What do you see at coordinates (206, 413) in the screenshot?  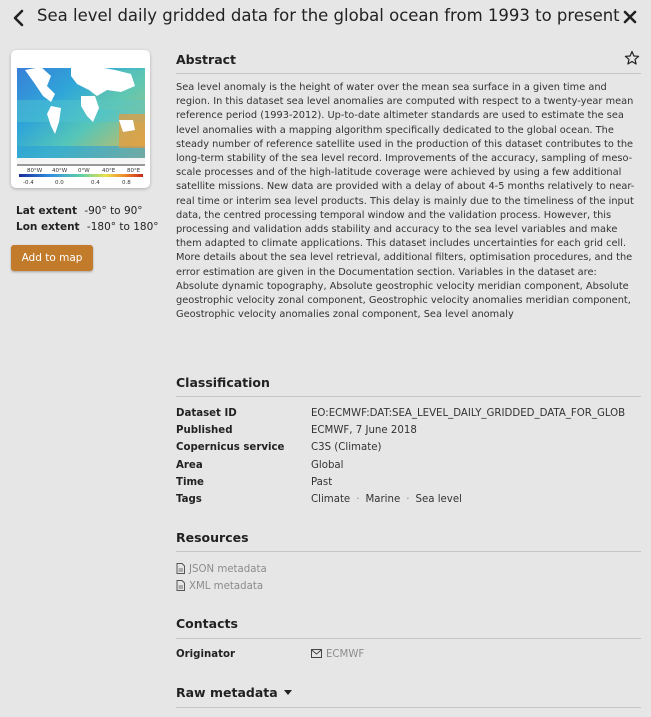 I see `classification-key: Dataset ID` at bounding box center [206, 413].